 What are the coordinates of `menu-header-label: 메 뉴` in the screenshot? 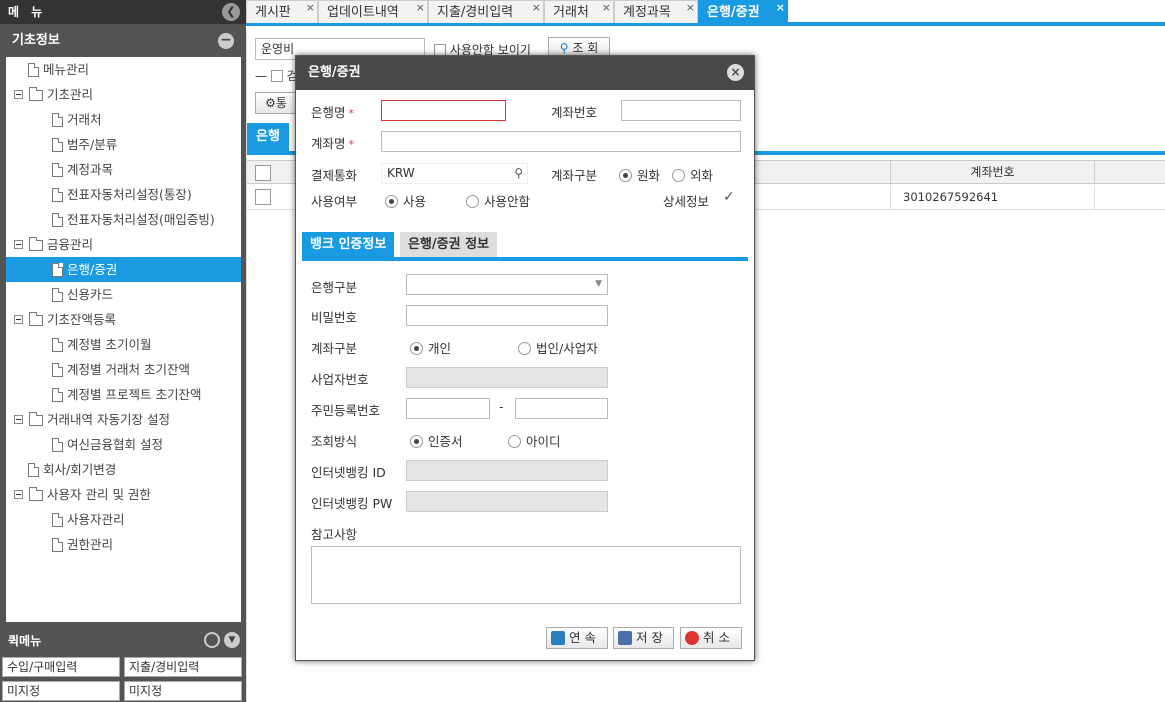 It's located at (27, 12).